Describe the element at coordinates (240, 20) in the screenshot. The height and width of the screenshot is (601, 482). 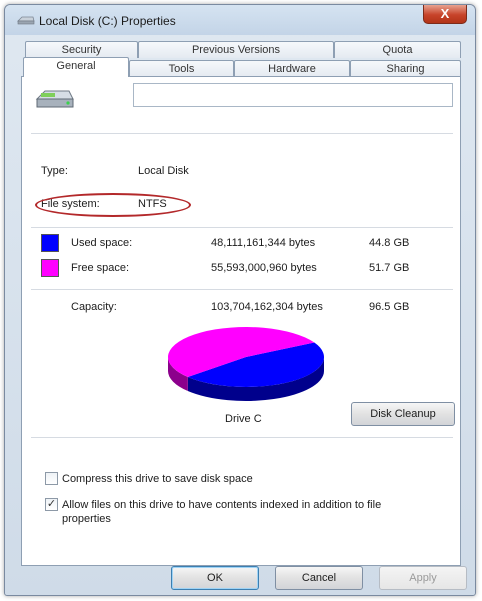
I see `title-bar: Local Disk (C:) Properties X` at that location.